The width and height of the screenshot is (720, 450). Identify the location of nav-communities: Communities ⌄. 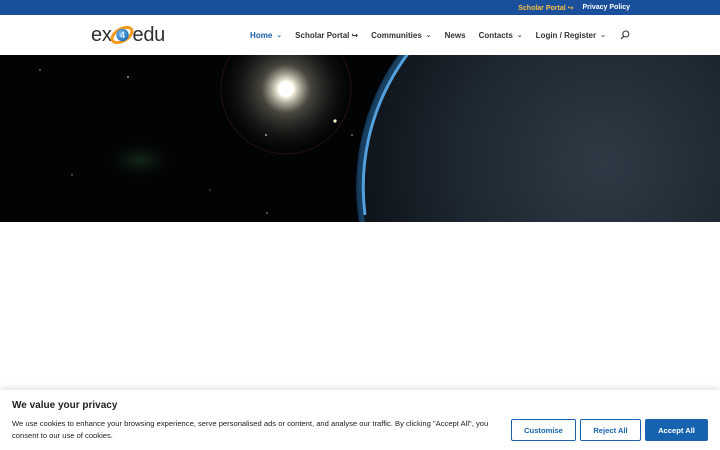
(401, 35).